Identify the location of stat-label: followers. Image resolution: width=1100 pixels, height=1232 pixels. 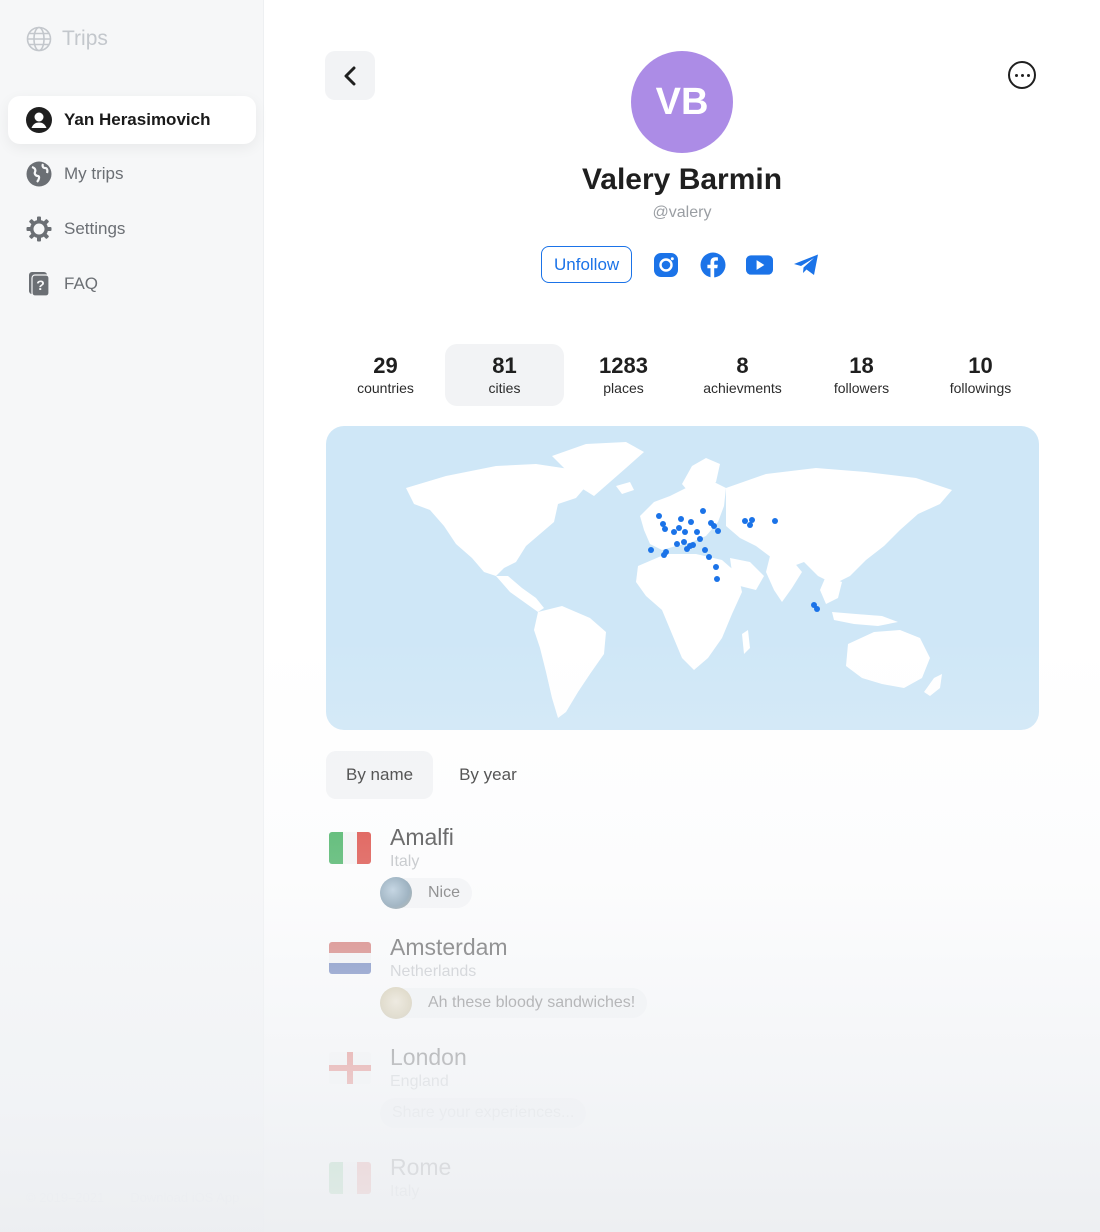
(861, 388).